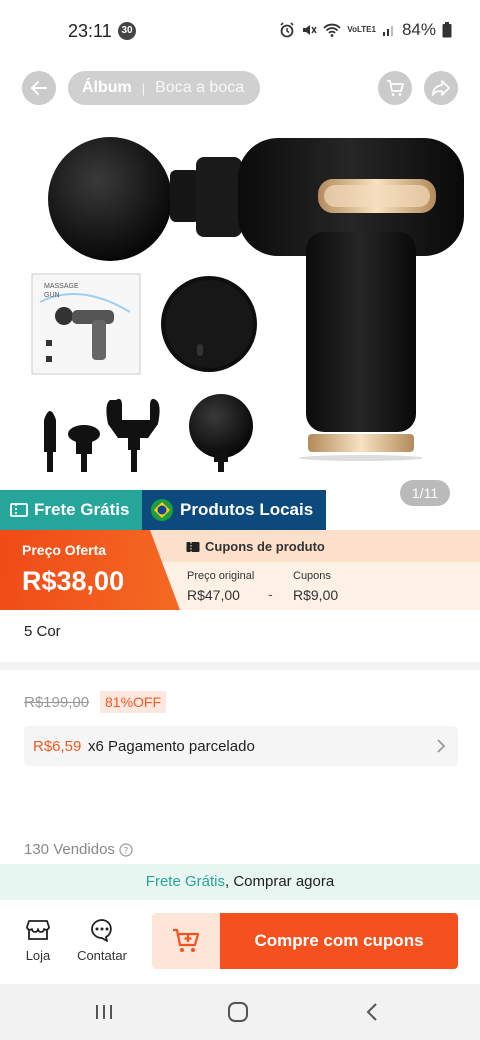  I want to click on add-to-cart-icon, so click(186, 940).